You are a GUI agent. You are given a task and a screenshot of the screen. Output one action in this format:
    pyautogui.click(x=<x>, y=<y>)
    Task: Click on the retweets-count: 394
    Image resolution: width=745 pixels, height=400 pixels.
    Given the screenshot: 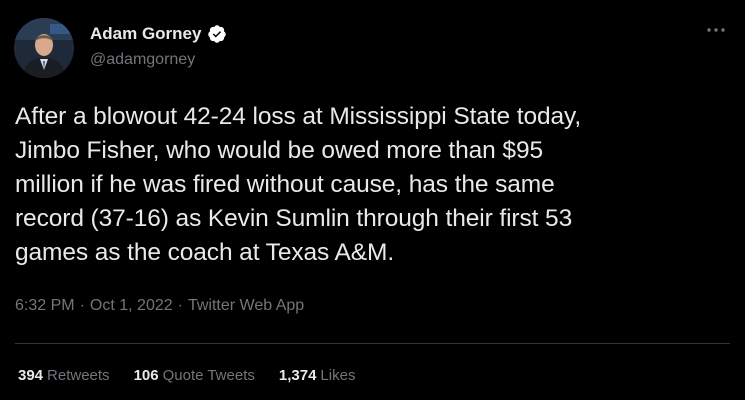 What is the action you would take?
    pyautogui.click(x=31, y=375)
    